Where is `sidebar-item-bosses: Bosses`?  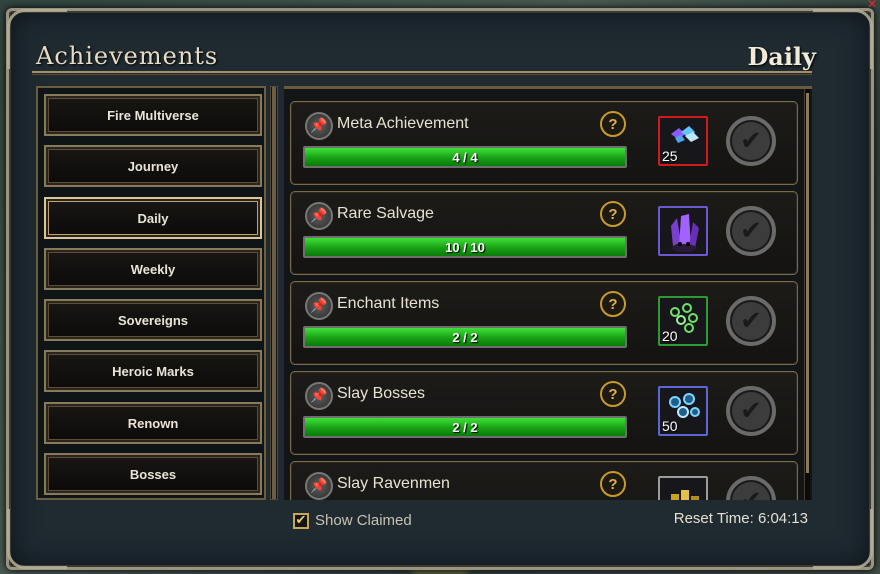 sidebar-item-bosses: Bosses is located at coordinates (153, 474).